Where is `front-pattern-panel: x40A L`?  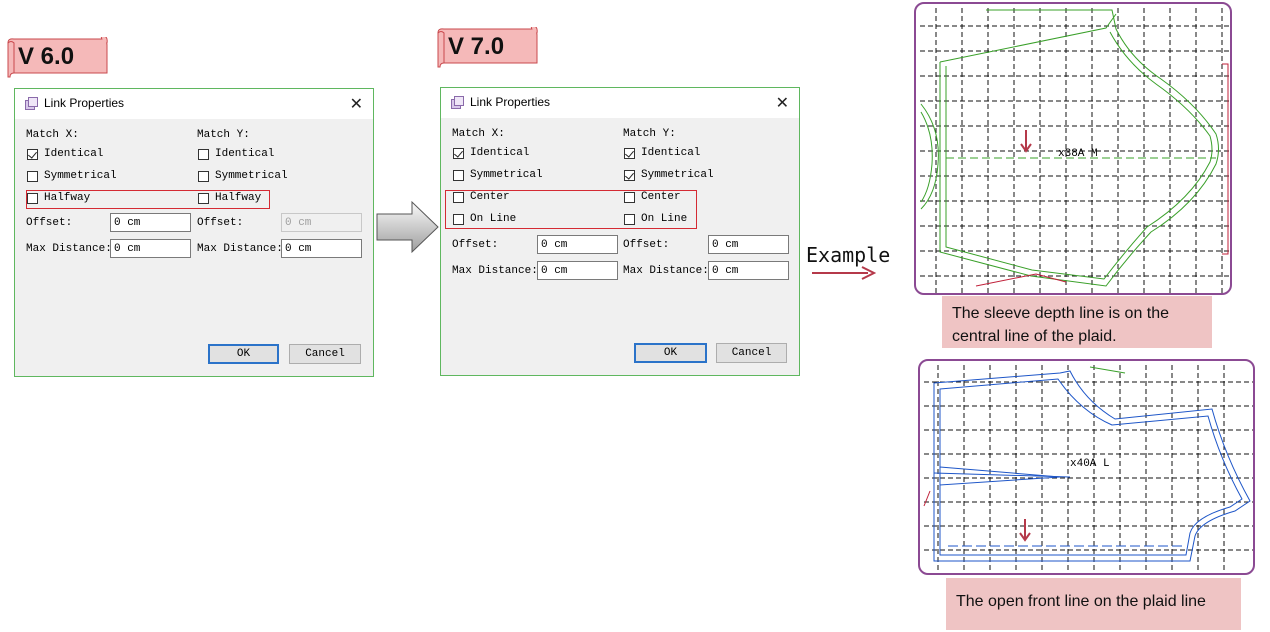
front-pattern-panel: x40A L is located at coordinates (1086, 467).